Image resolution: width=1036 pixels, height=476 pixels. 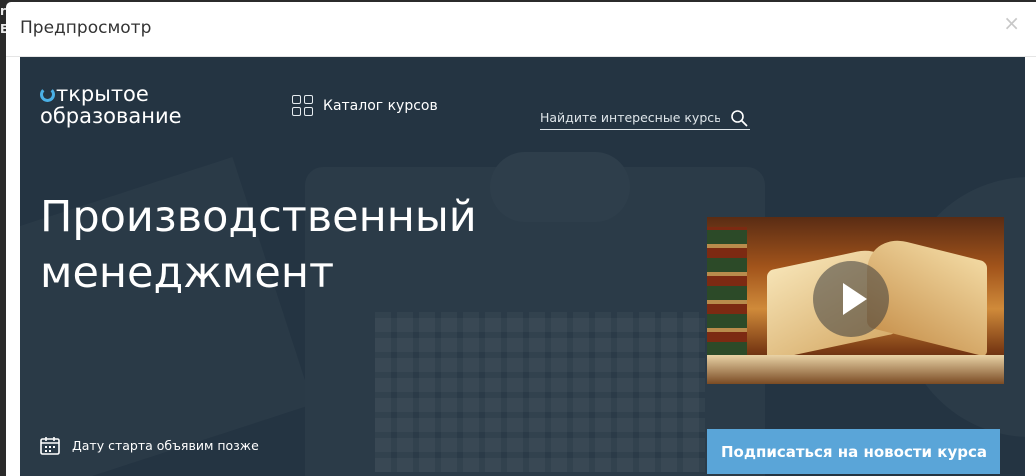 I want to click on course-title-line-2: менеджмент, so click(x=187, y=273).